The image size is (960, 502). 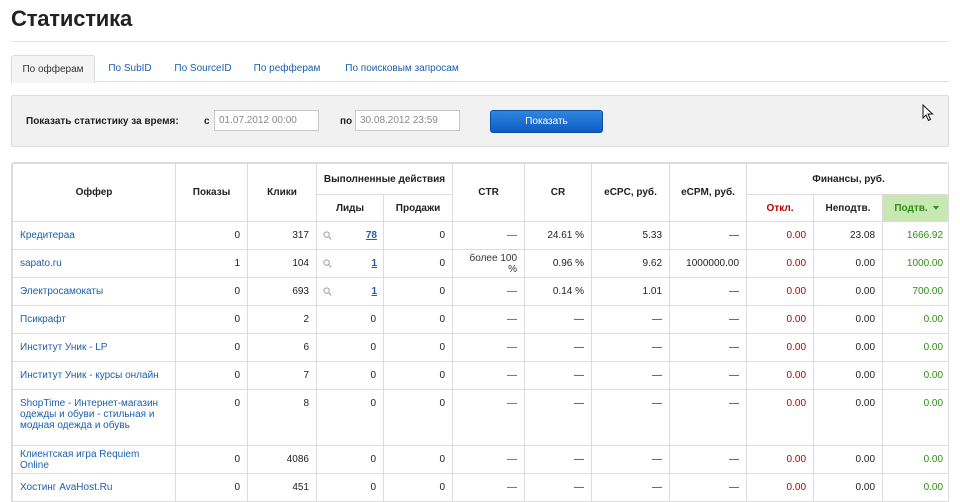 I want to click on cell-clicks: 7, so click(x=282, y=375).